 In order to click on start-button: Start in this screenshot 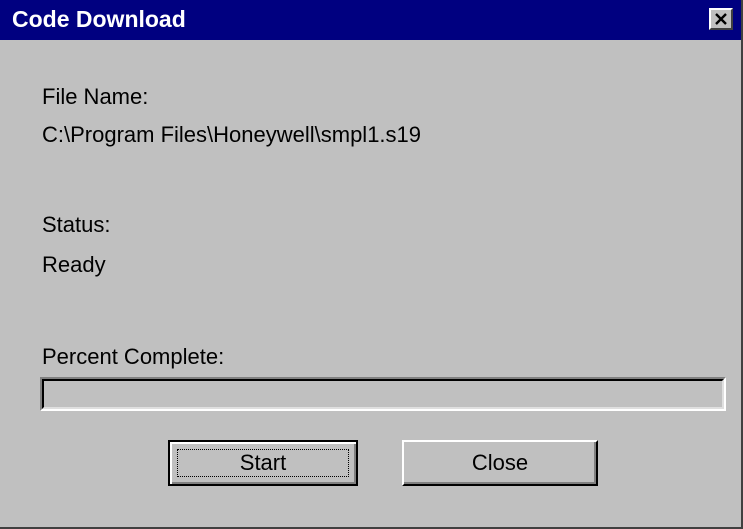, I will do `click(263, 463)`.